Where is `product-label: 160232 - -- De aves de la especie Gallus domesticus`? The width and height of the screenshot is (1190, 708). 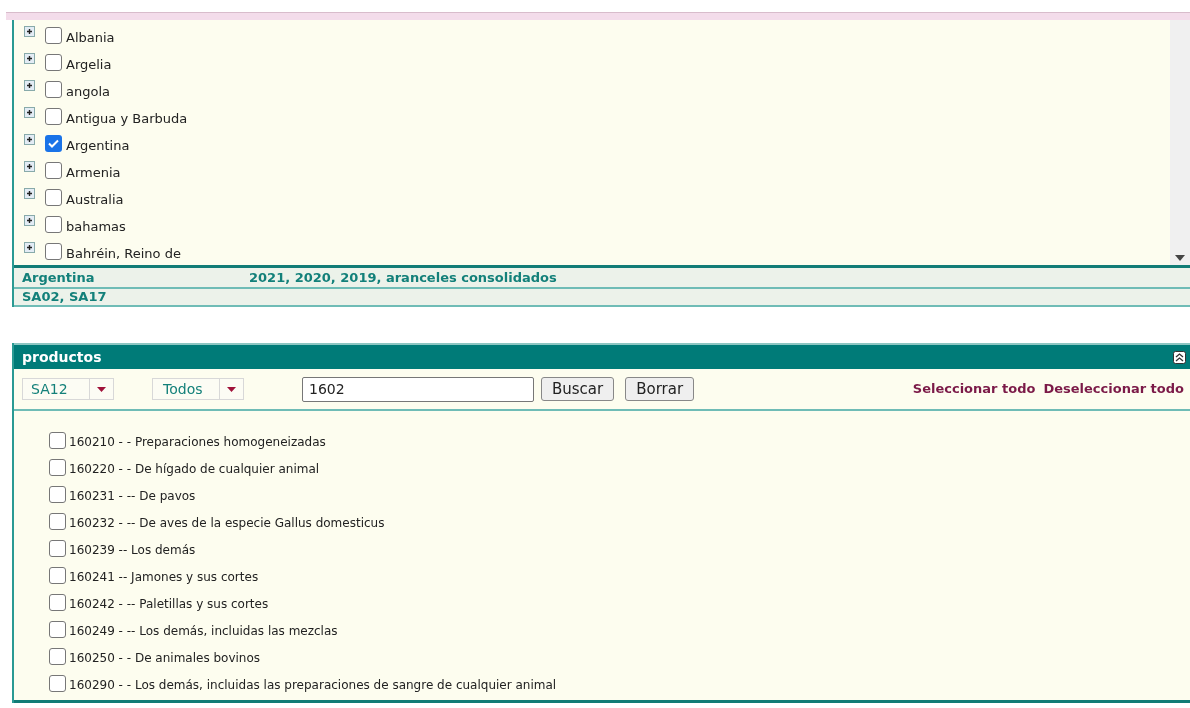 product-label: 160232 - -- De aves de la especie Gallus domesticus is located at coordinates (227, 523).